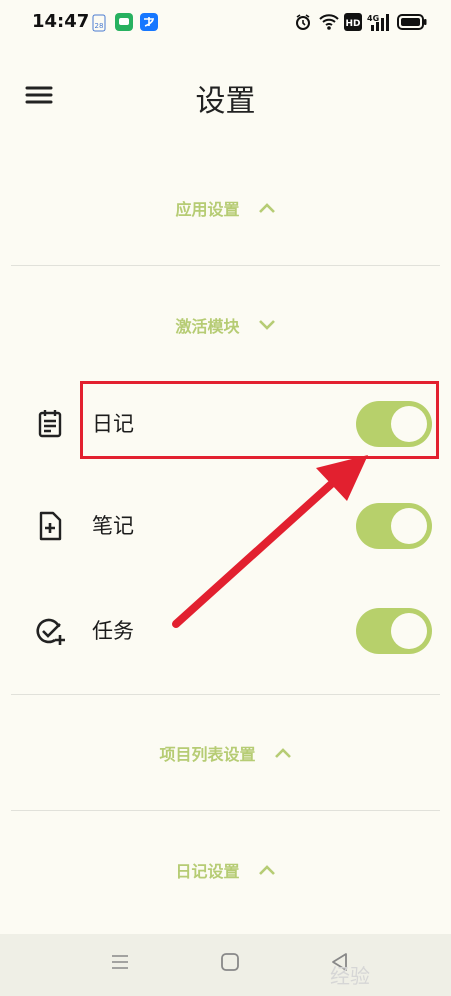 This screenshot has height=996, width=451. Describe the element at coordinates (350, 976) in the screenshot. I see `watermark-text: 经验` at that location.